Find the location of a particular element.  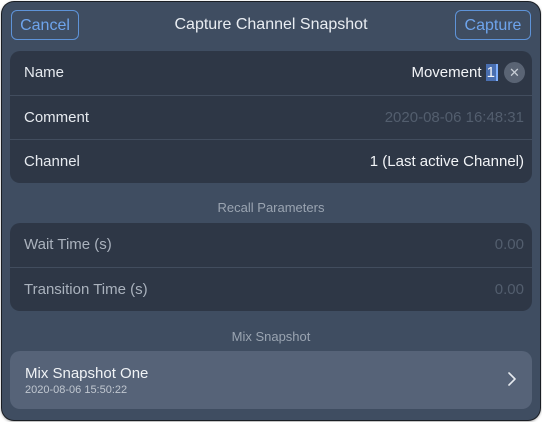

comment-label: Comment is located at coordinates (57, 117).